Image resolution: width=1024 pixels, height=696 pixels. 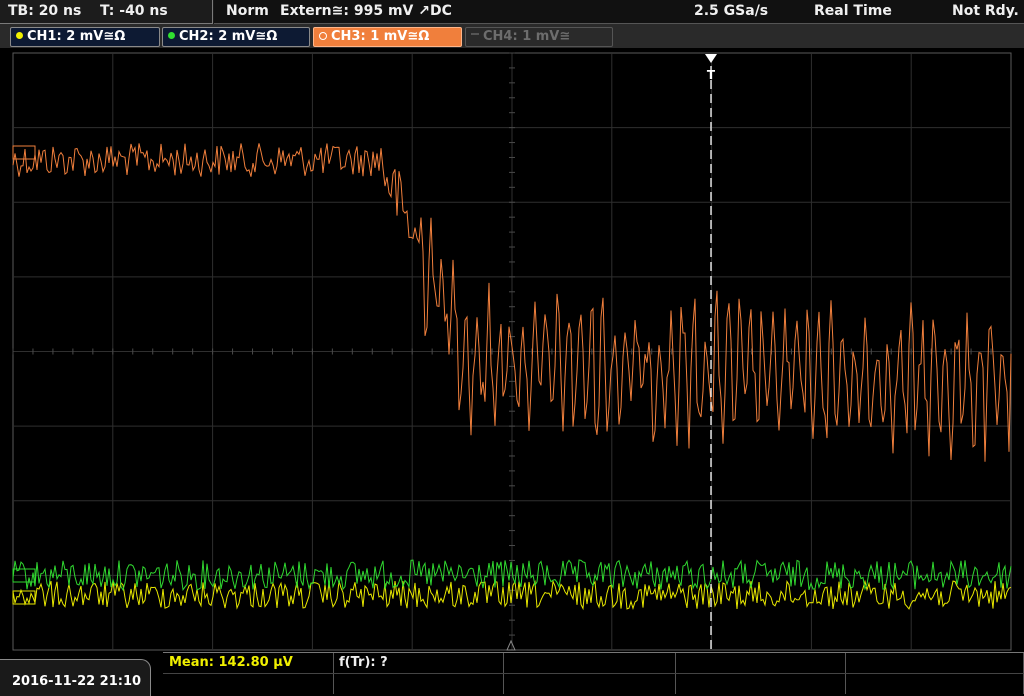 I want to click on datetime-box: 2016-11-22 21:10, so click(x=75, y=677).